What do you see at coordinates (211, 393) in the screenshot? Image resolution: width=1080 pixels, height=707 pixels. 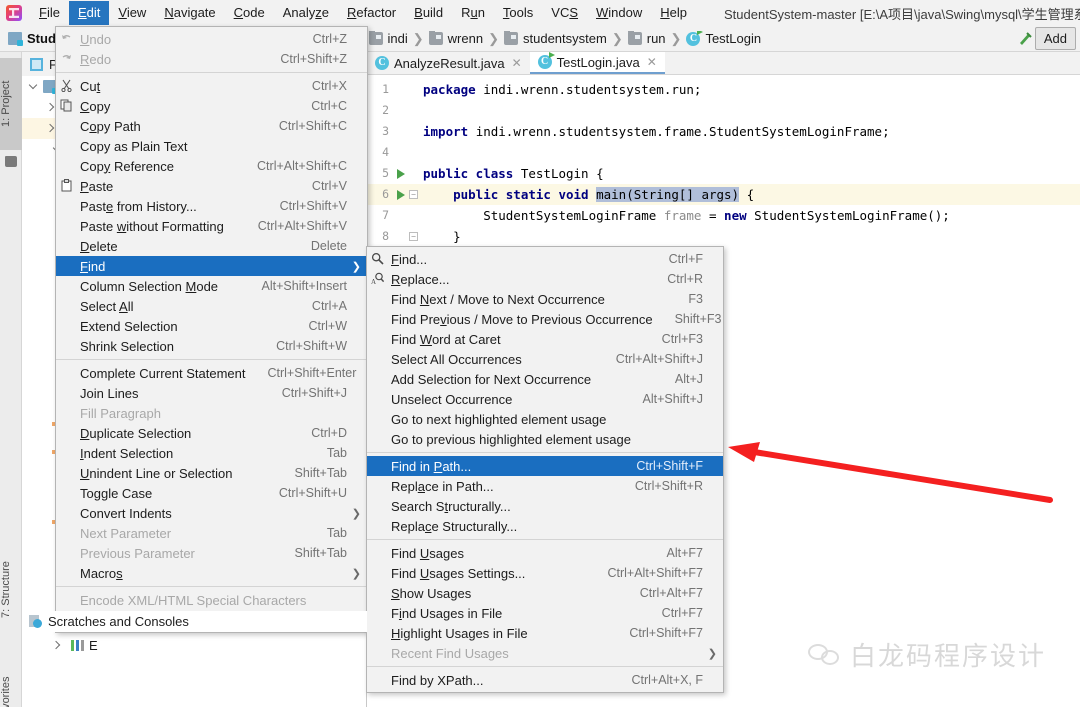 I see `menu-item-join-lines: Join Lines Ctrl+Shift+J` at bounding box center [211, 393].